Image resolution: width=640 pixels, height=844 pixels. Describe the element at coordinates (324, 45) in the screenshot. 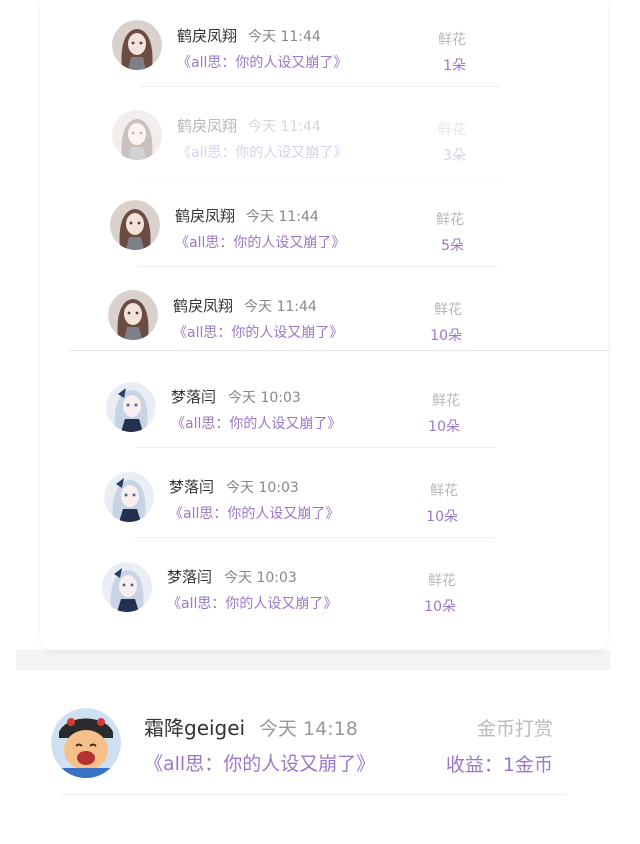

I see `list-item: 鹤戾凤翔 今天 11:44 《all思：你的人设又崩了》 鲜花 1朵` at that location.